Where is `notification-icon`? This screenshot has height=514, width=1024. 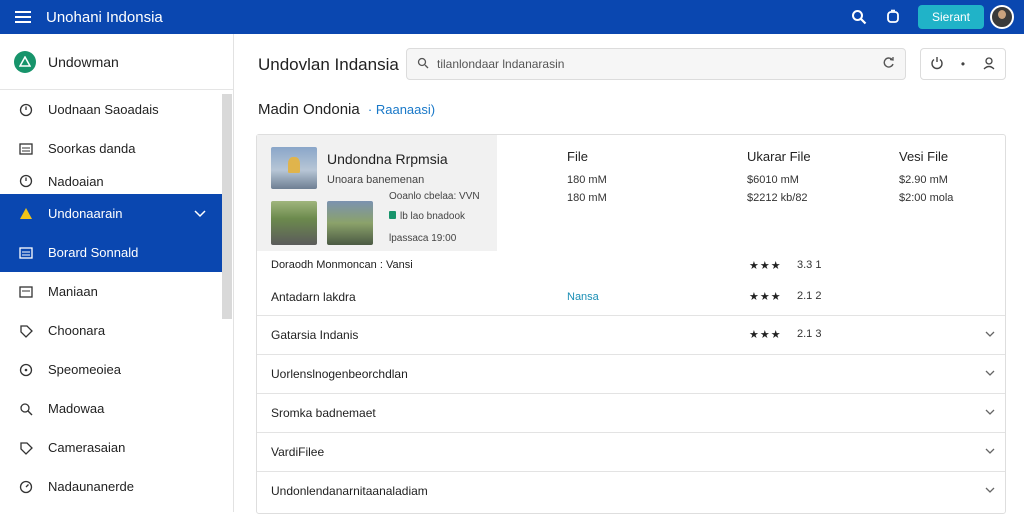 notification-icon is located at coordinates (893, 17).